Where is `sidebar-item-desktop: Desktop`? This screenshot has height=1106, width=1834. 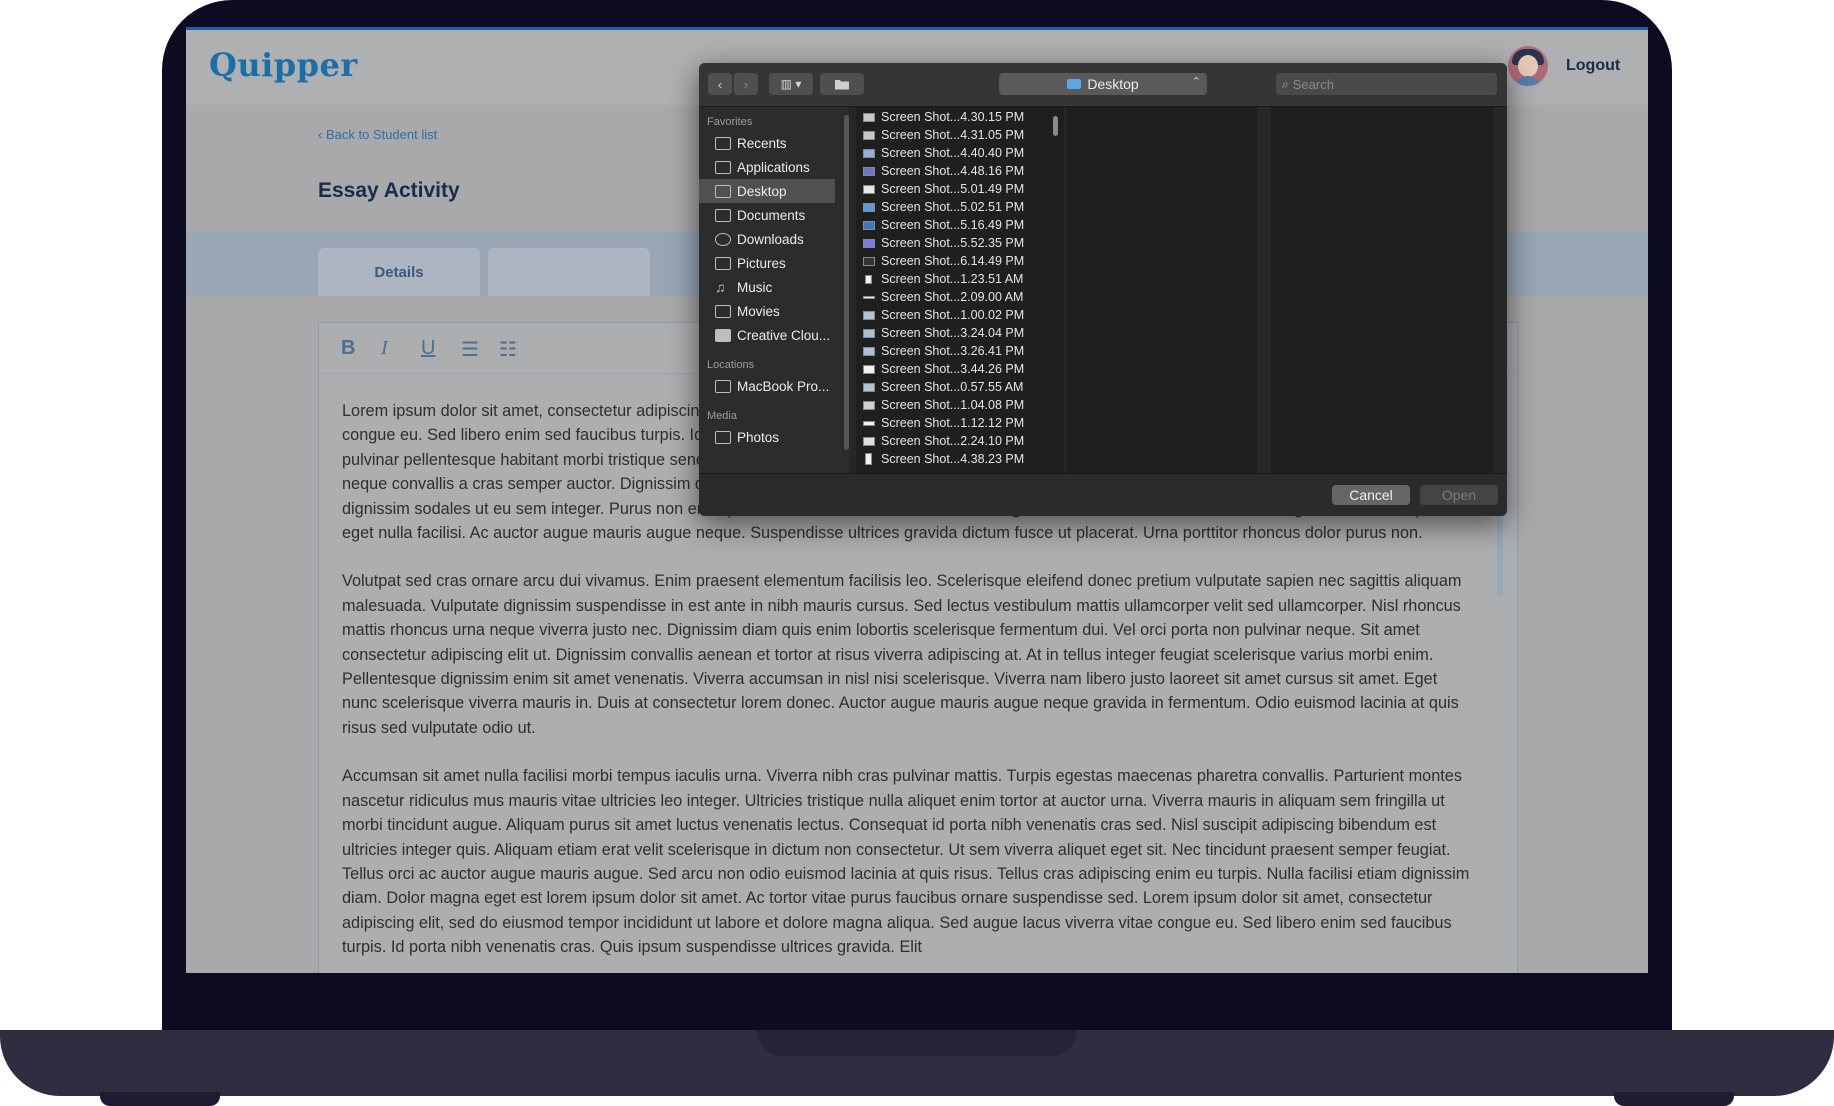
sidebar-item-desktop: Desktop is located at coordinates (767, 191).